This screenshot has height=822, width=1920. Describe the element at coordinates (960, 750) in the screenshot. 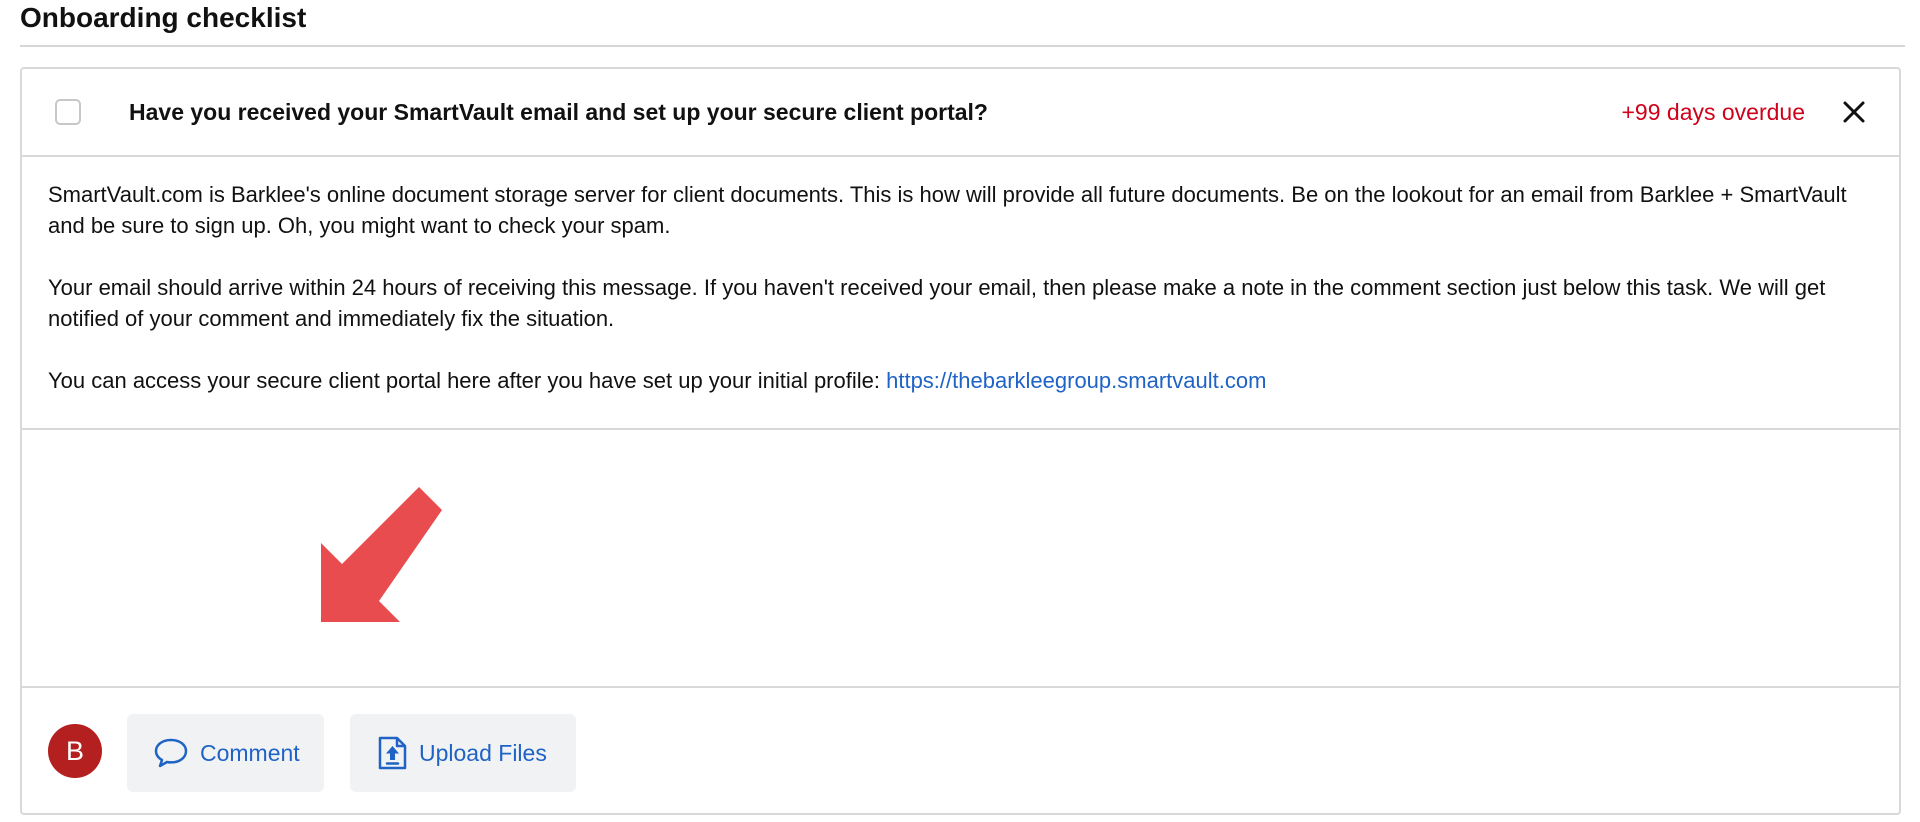

I see `task-actions: B Comment Upload Files` at that location.